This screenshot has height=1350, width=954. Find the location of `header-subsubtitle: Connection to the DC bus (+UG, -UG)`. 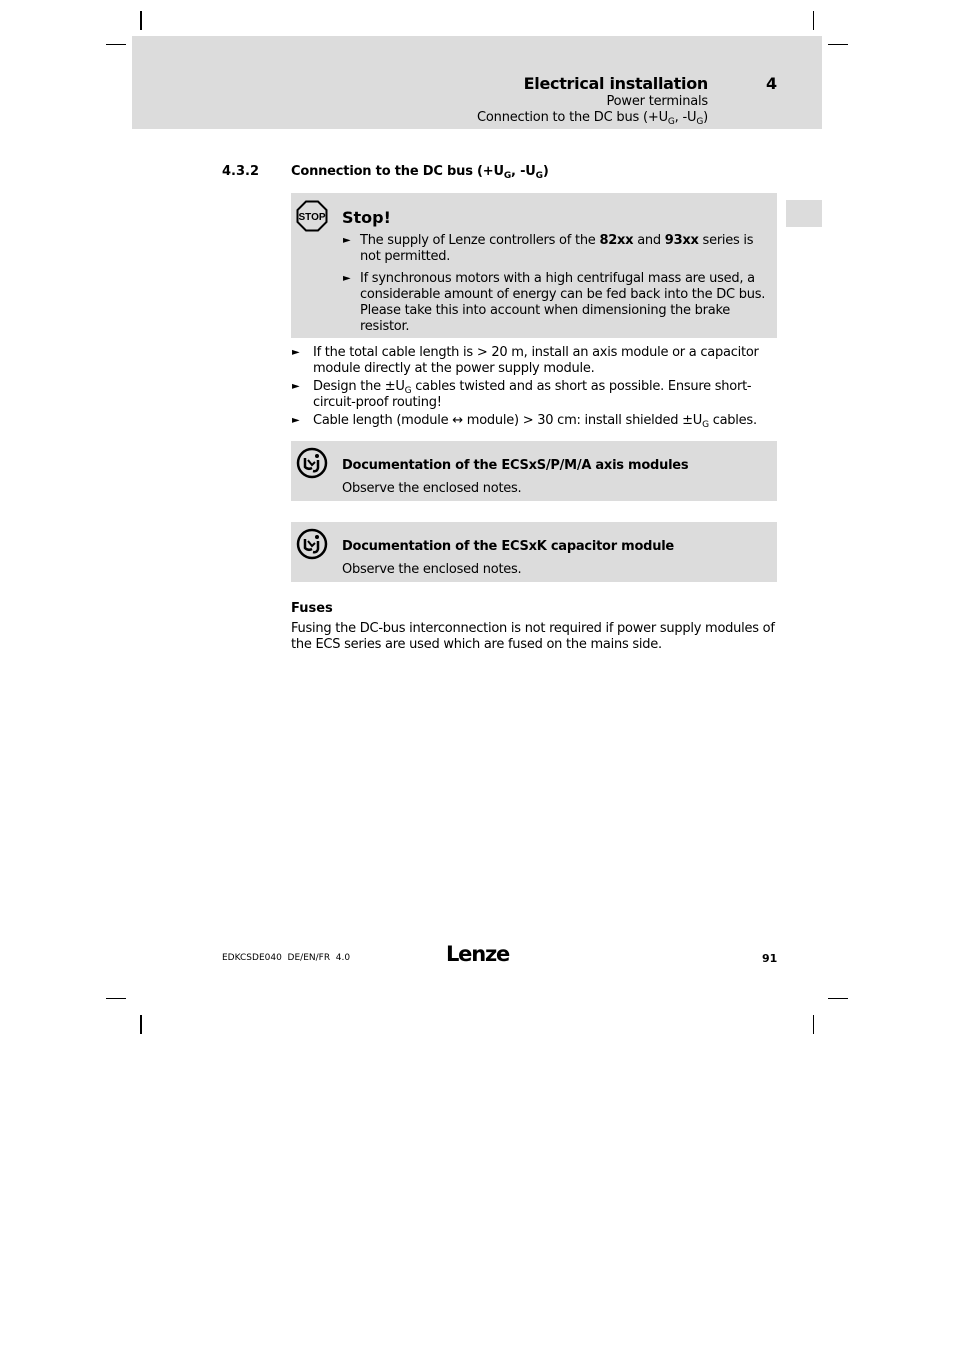

header-subsubtitle: Connection to the DC bus (+UG, -UG) is located at coordinates (592, 118).